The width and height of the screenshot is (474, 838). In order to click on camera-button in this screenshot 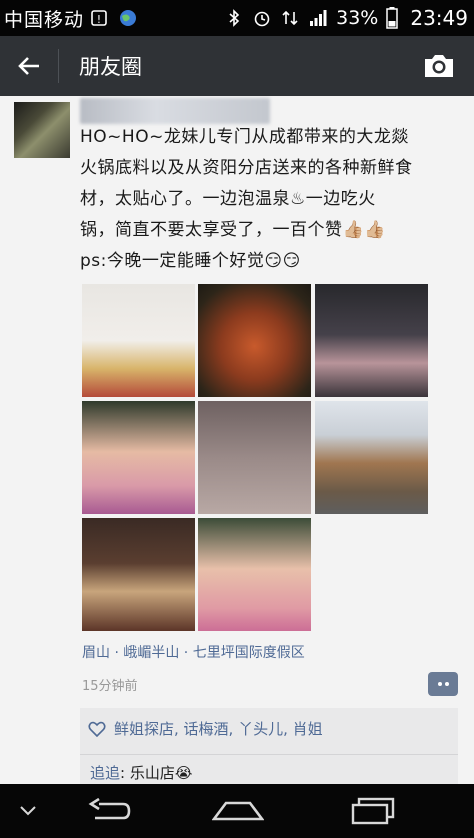, I will do `click(439, 66)`.